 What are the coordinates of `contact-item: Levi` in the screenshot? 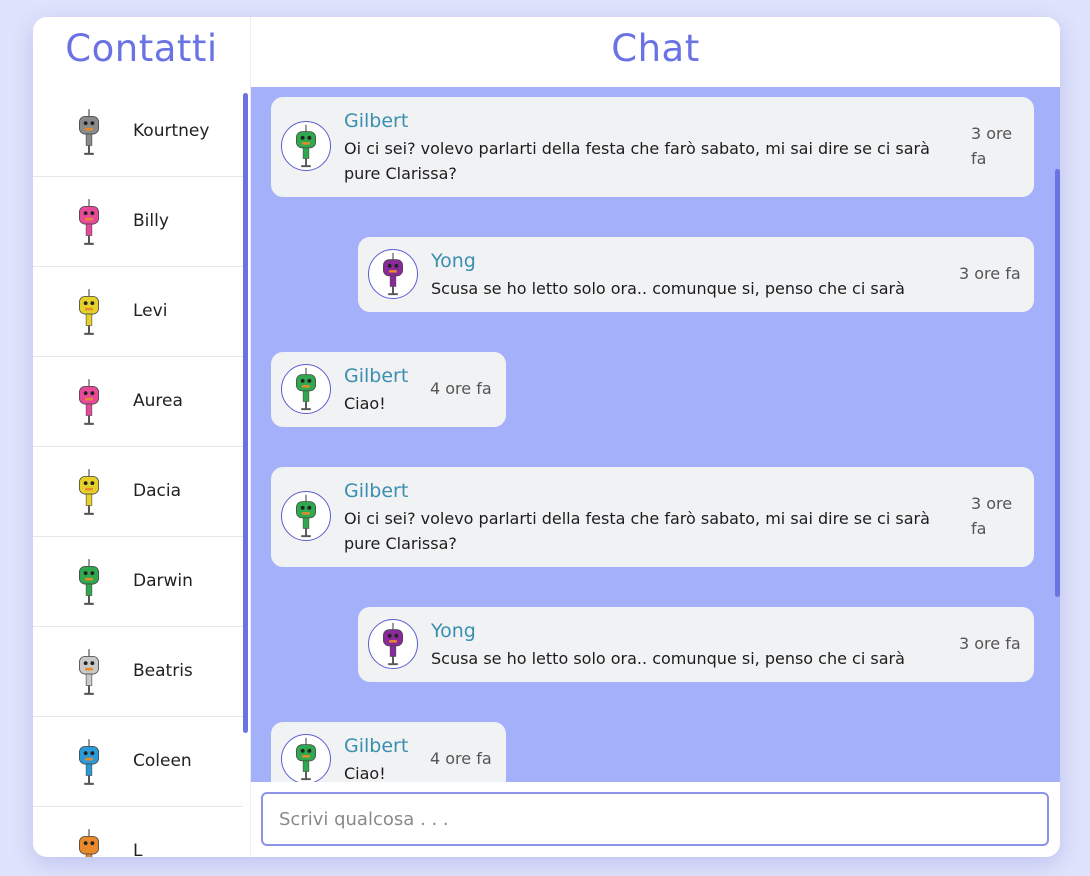 It's located at (138, 312).